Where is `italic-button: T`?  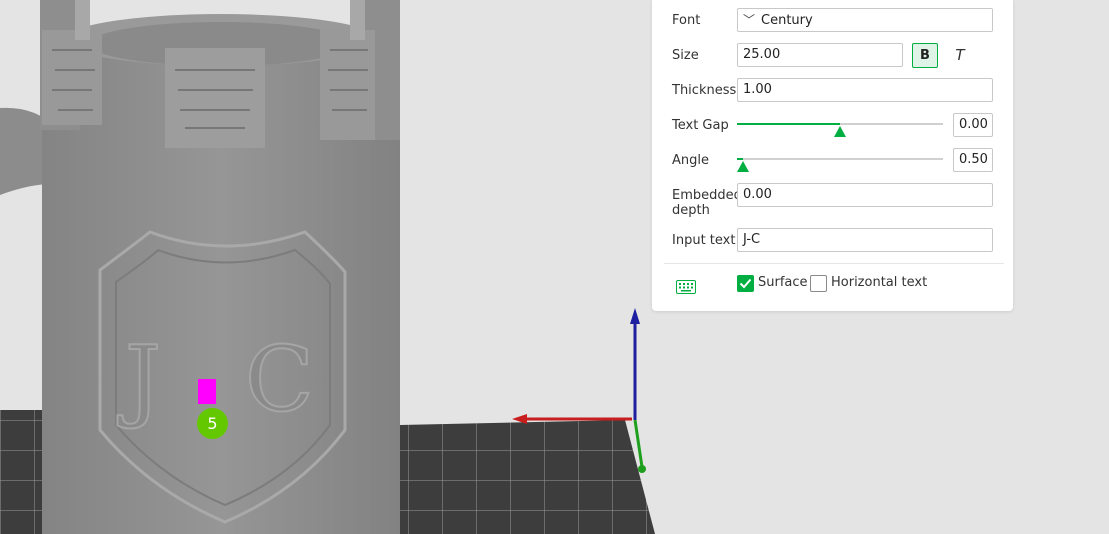
italic-button: T is located at coordinates (960, 55).